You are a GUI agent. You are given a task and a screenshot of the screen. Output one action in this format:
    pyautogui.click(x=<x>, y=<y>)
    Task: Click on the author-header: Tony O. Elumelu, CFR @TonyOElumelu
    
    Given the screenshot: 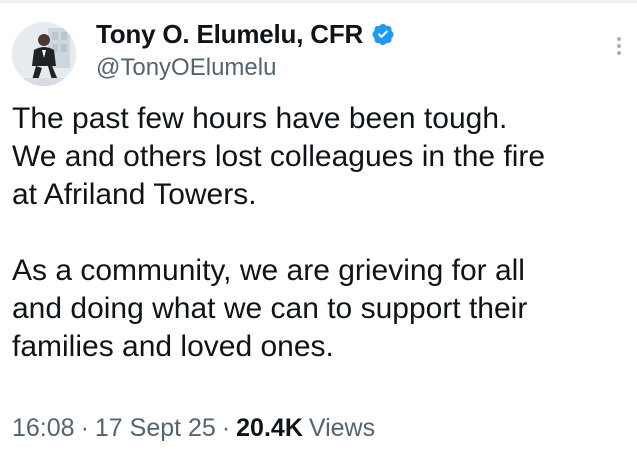 What is the action you would take?
    pyautogui.click(x=245, y=49)
    